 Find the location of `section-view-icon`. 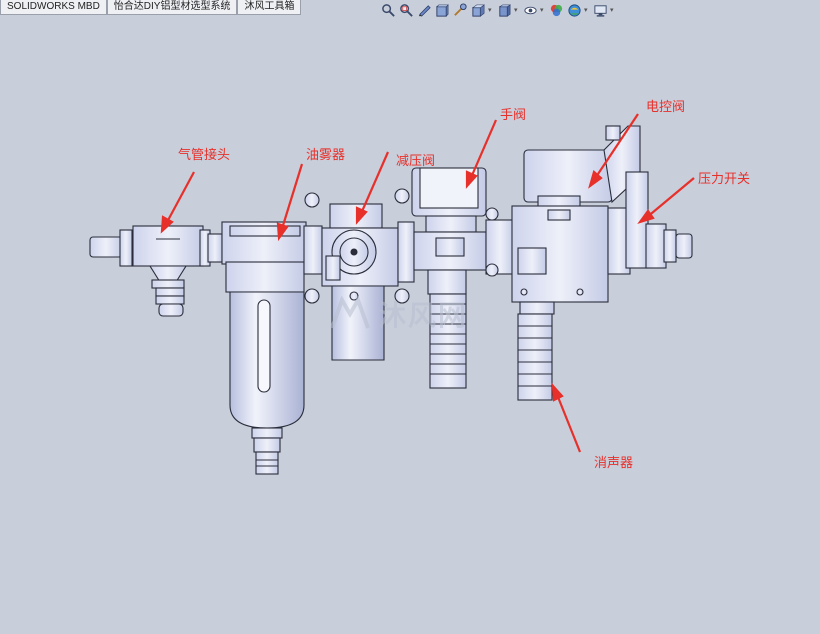

section-view-icon is located at coordinates (442, 10).